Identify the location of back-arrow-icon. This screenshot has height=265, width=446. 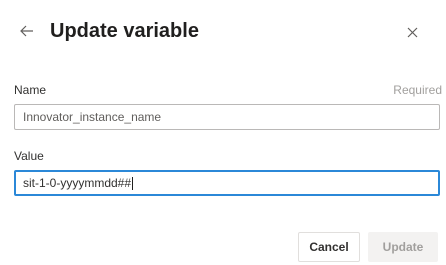
(27, 31).